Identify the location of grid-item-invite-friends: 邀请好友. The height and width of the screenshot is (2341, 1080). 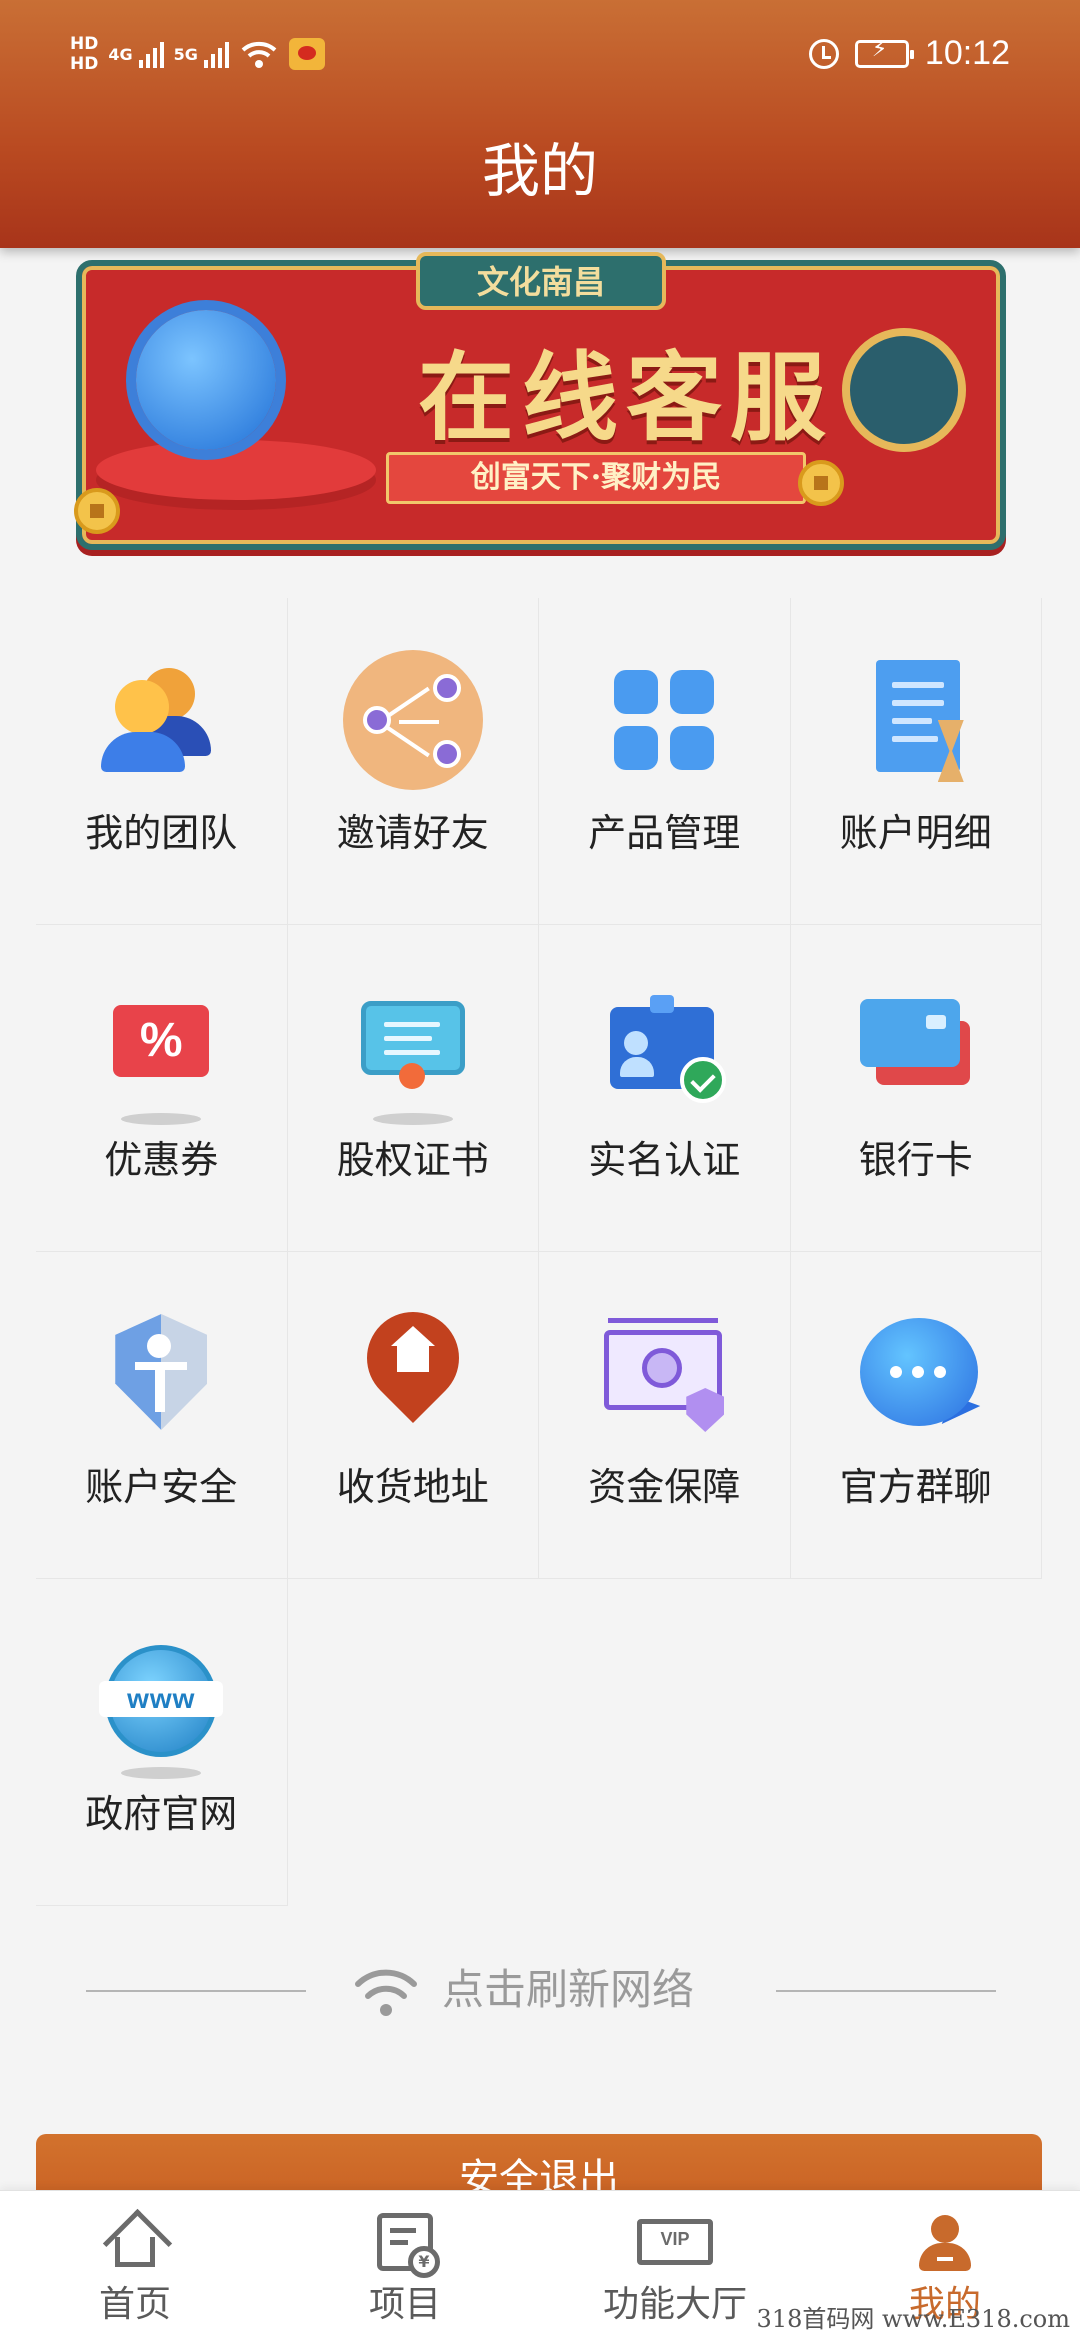
(413, 761).